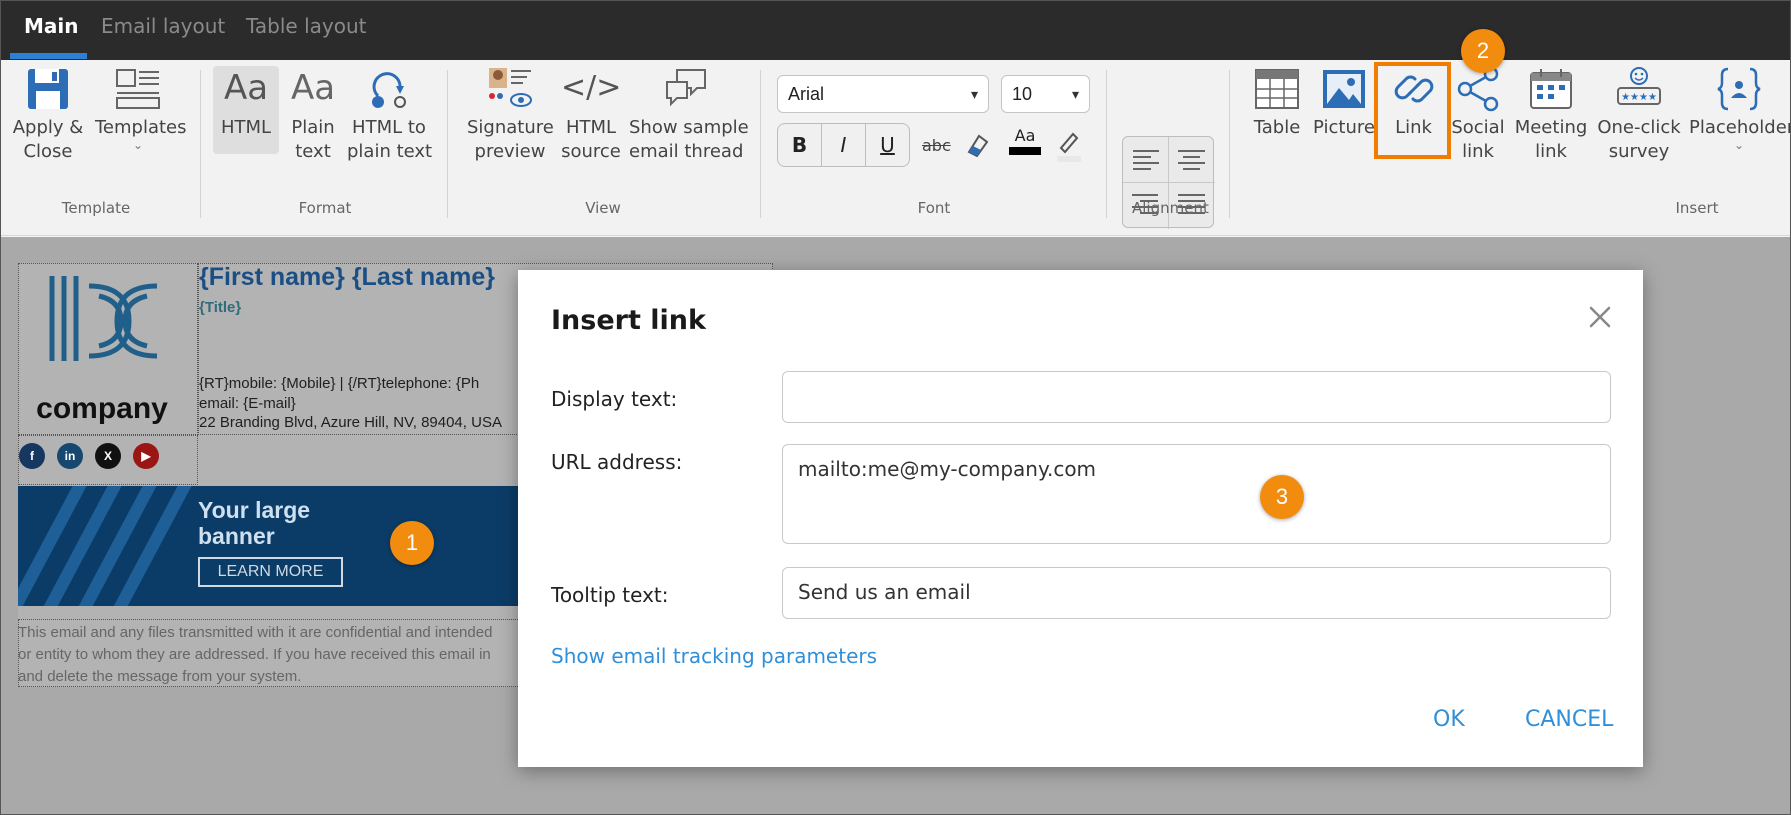 Image resolution: width=1791 pixels, height=815 pixels. What do you see at coordinates (247, 403) in the screenshot?
I see `signature-email-line: email: {E-mail}` at bounding box center [247, 403].